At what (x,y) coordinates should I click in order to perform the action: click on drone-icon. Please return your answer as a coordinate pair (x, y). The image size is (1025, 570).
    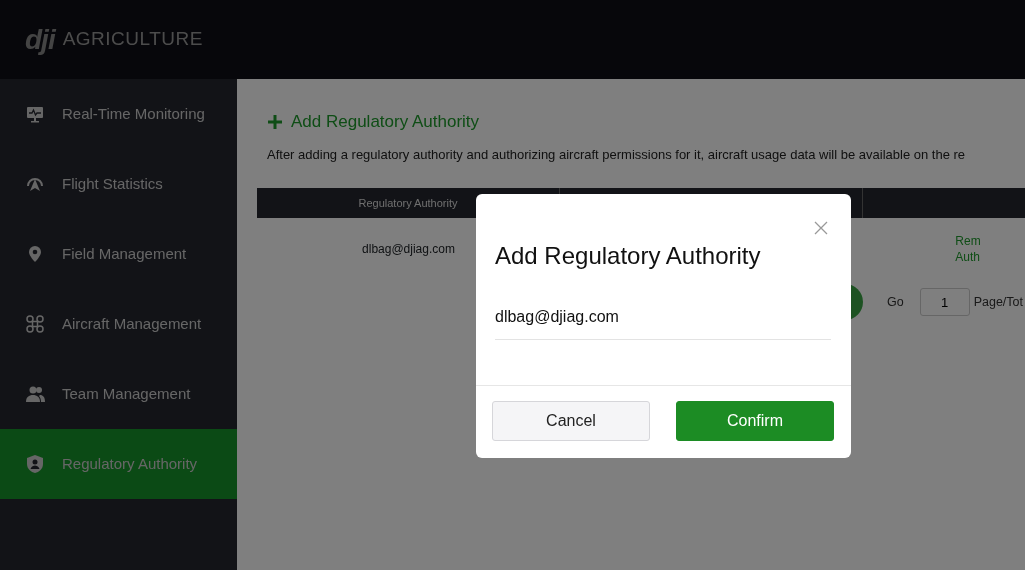
    Looking at the image, I should click on (35, 324).